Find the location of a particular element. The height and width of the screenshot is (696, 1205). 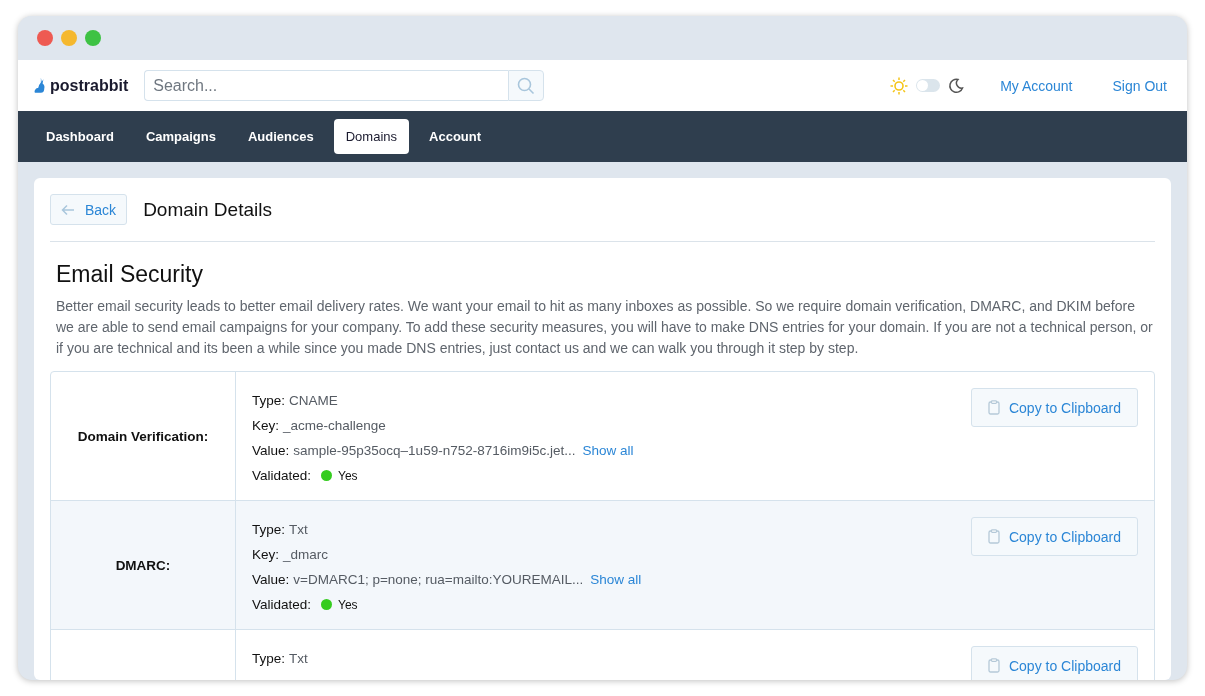

nav-tab: Campaigns is located at coordinates (180, 136).